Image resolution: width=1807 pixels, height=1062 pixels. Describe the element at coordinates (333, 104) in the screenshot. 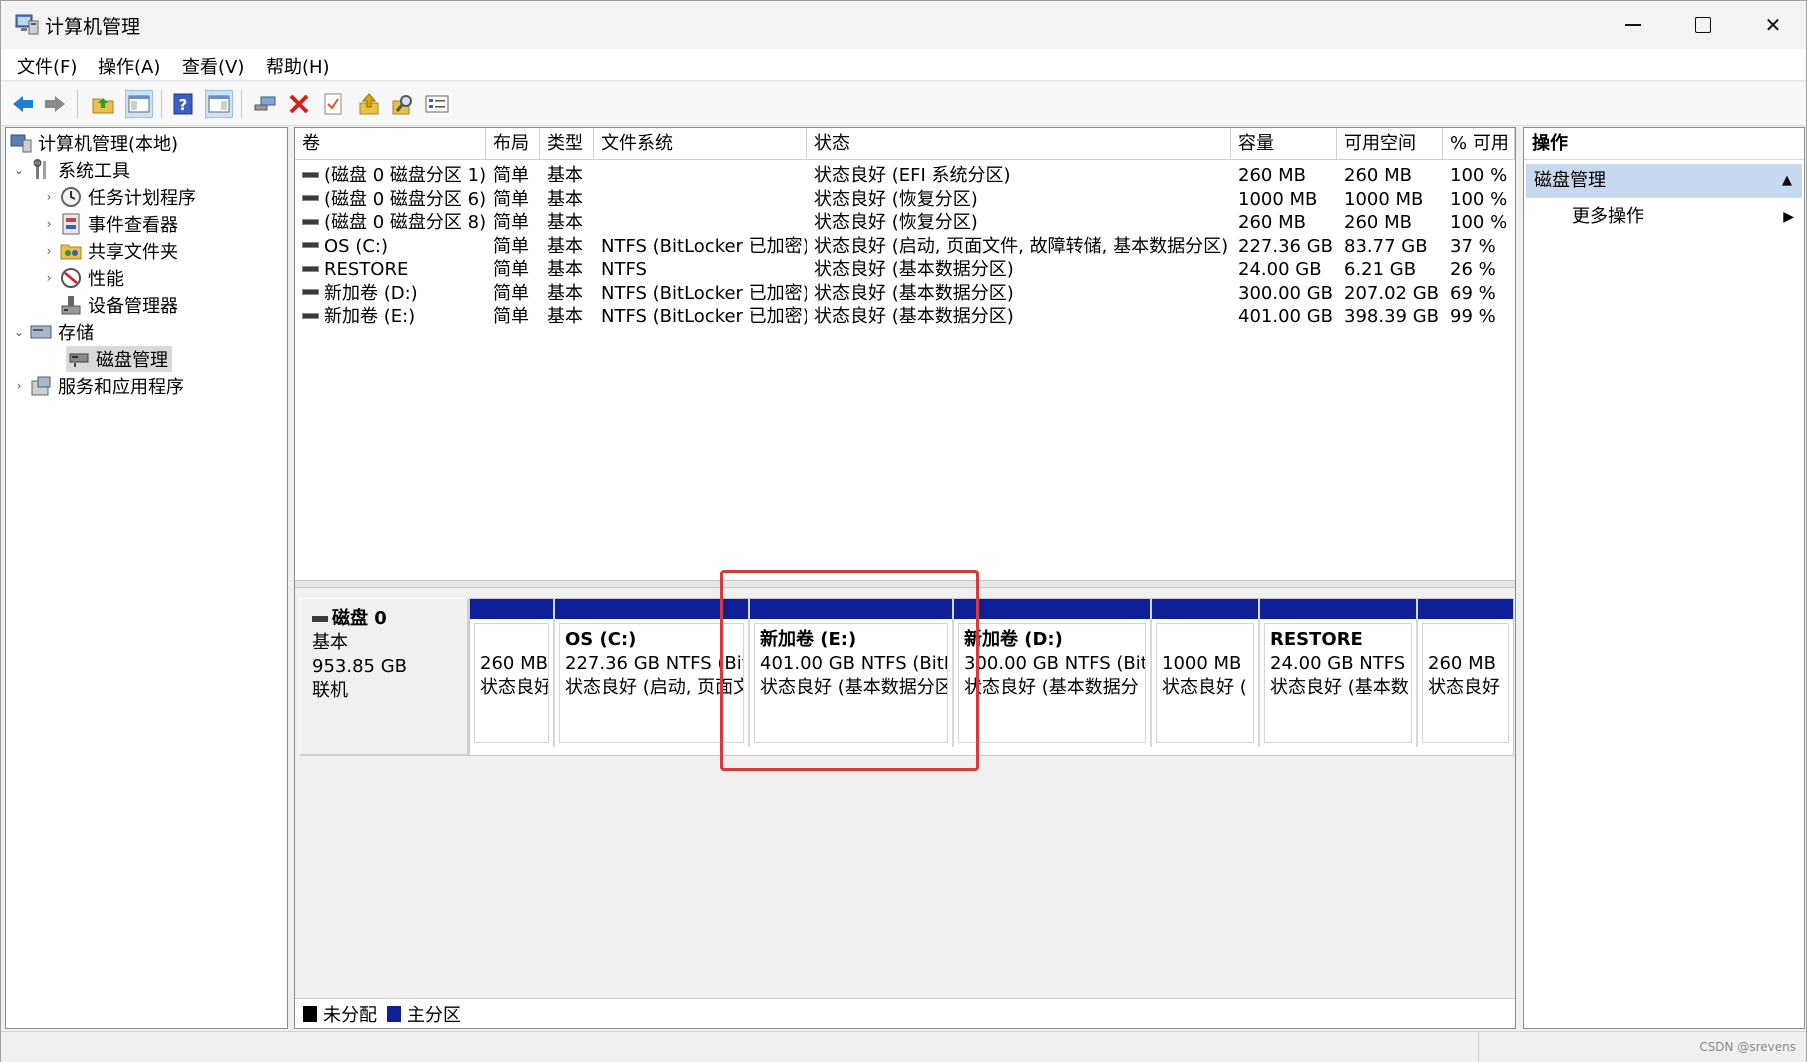

I see `properties-icon` at that location.